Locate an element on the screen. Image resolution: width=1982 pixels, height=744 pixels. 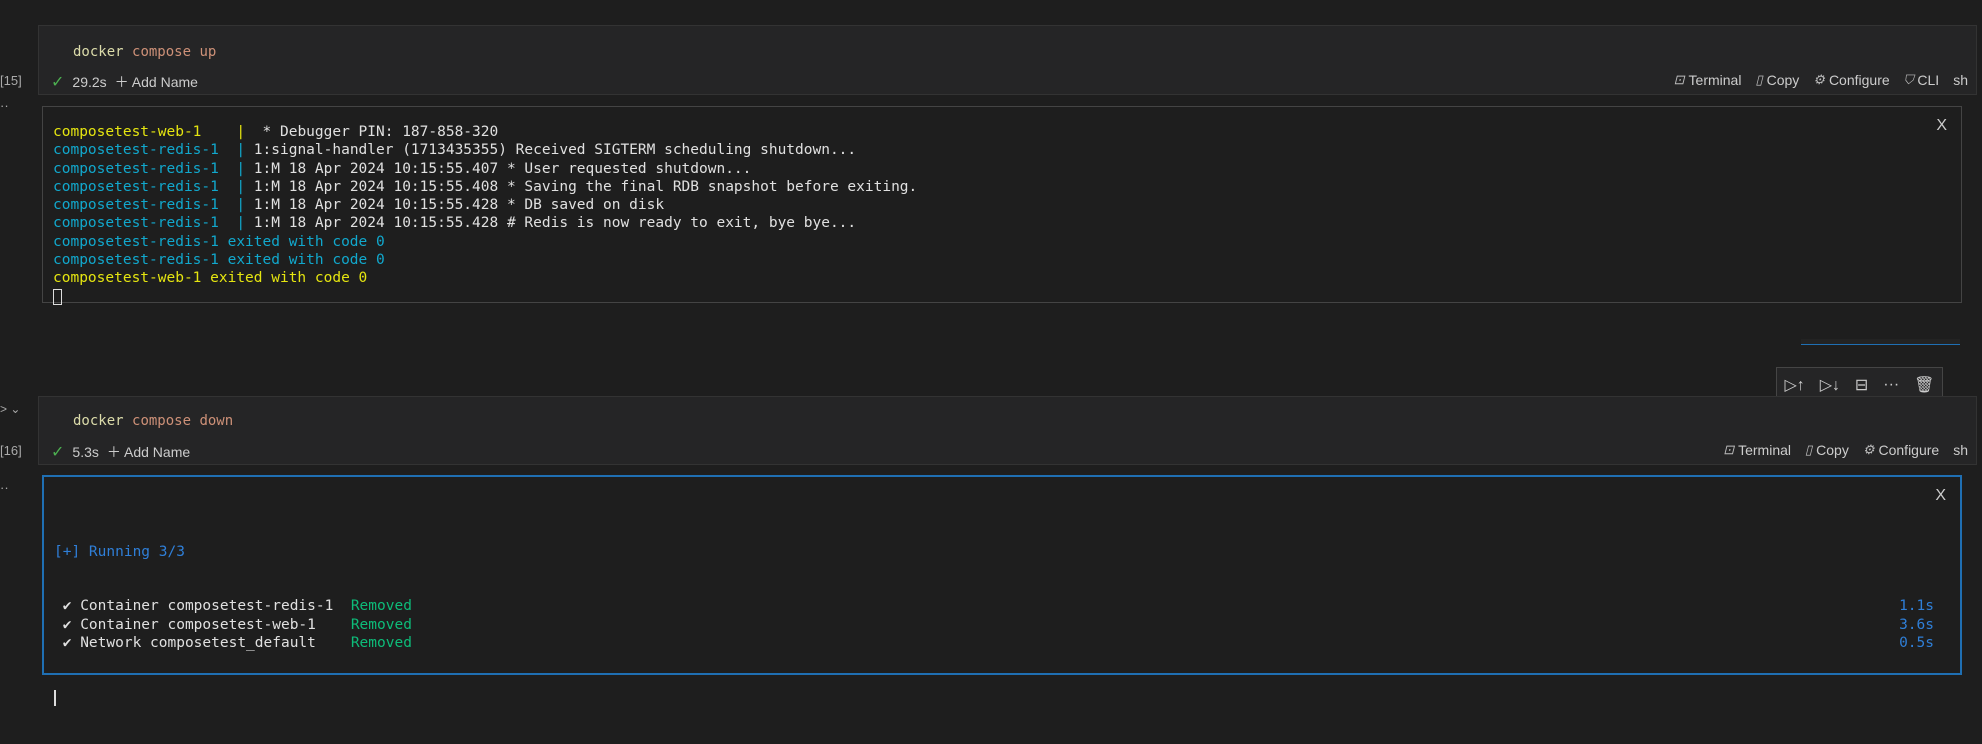
scroll-indicator is located at coordinates (1880, 342).